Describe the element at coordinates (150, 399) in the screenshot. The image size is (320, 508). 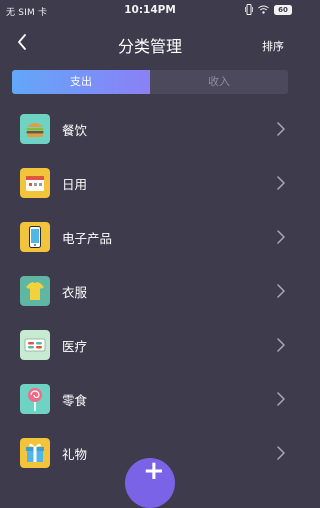
I see `category-row-snacks: 零食` at that location.